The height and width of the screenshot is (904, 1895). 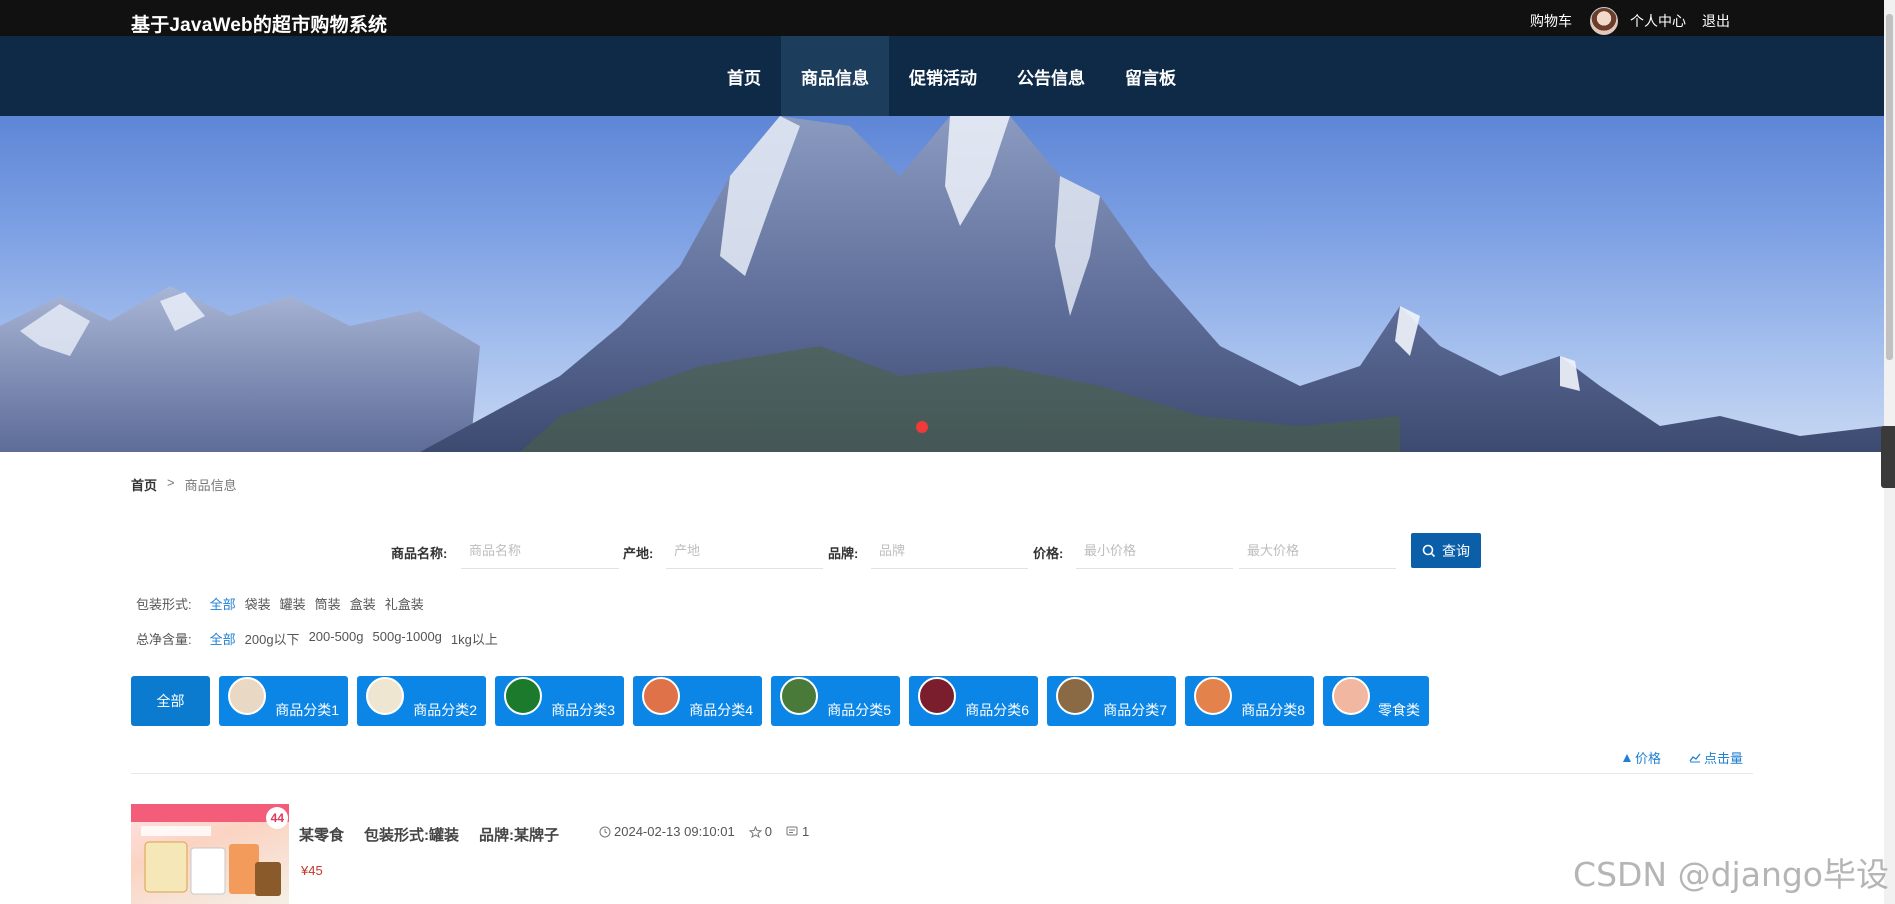 I want to click on origin-label: 产地:, so click(x=638, y=553).